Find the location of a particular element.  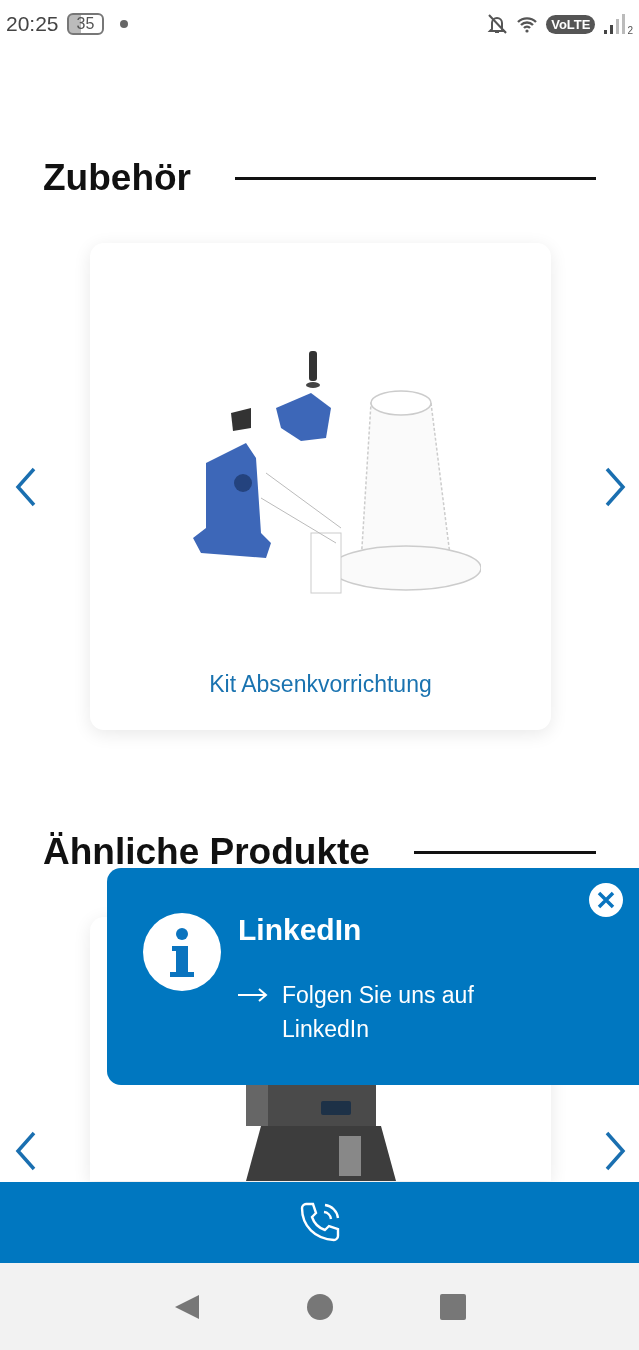

section-heading: Ähnliche Produkte is located at coordinates (206, 852).